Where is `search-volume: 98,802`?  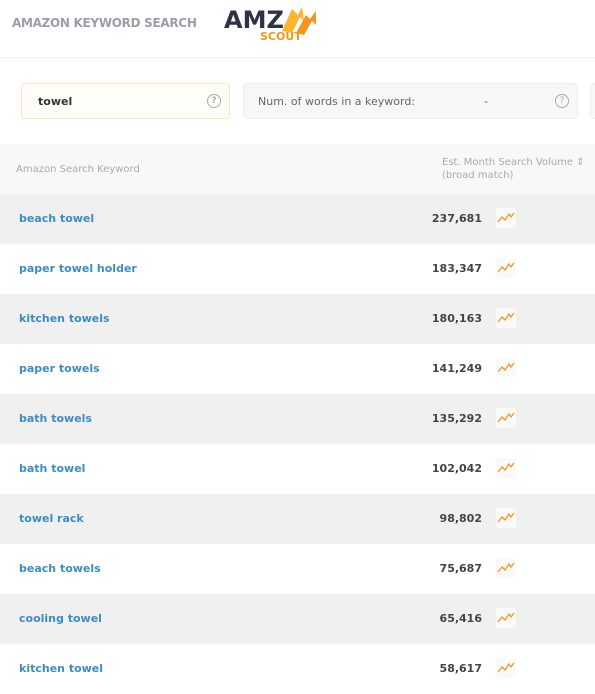 search-volume: 98,802 is located at coordinates (460, 518).